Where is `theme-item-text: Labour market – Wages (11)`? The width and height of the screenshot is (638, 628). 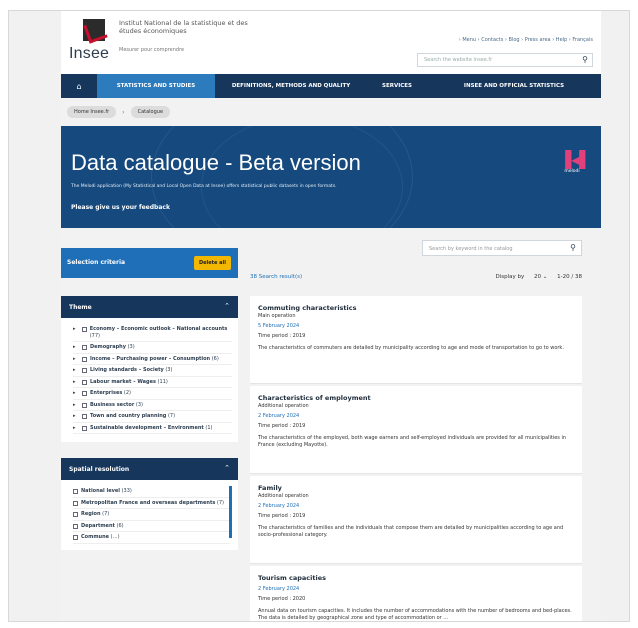 theme-item-text: Labour market – Wages (11) is located at coordinates (129, 382).